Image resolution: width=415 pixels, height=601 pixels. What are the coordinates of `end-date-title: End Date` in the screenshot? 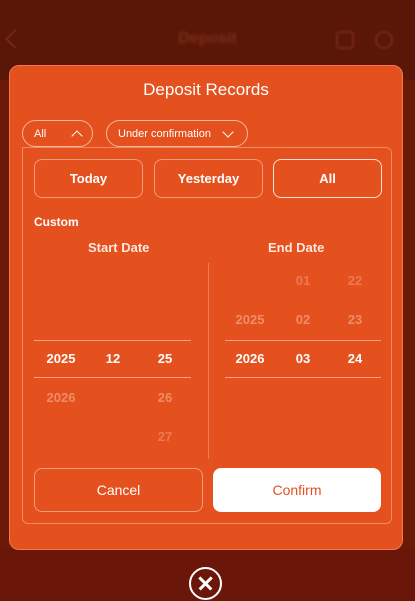 It's located at (296, 247).